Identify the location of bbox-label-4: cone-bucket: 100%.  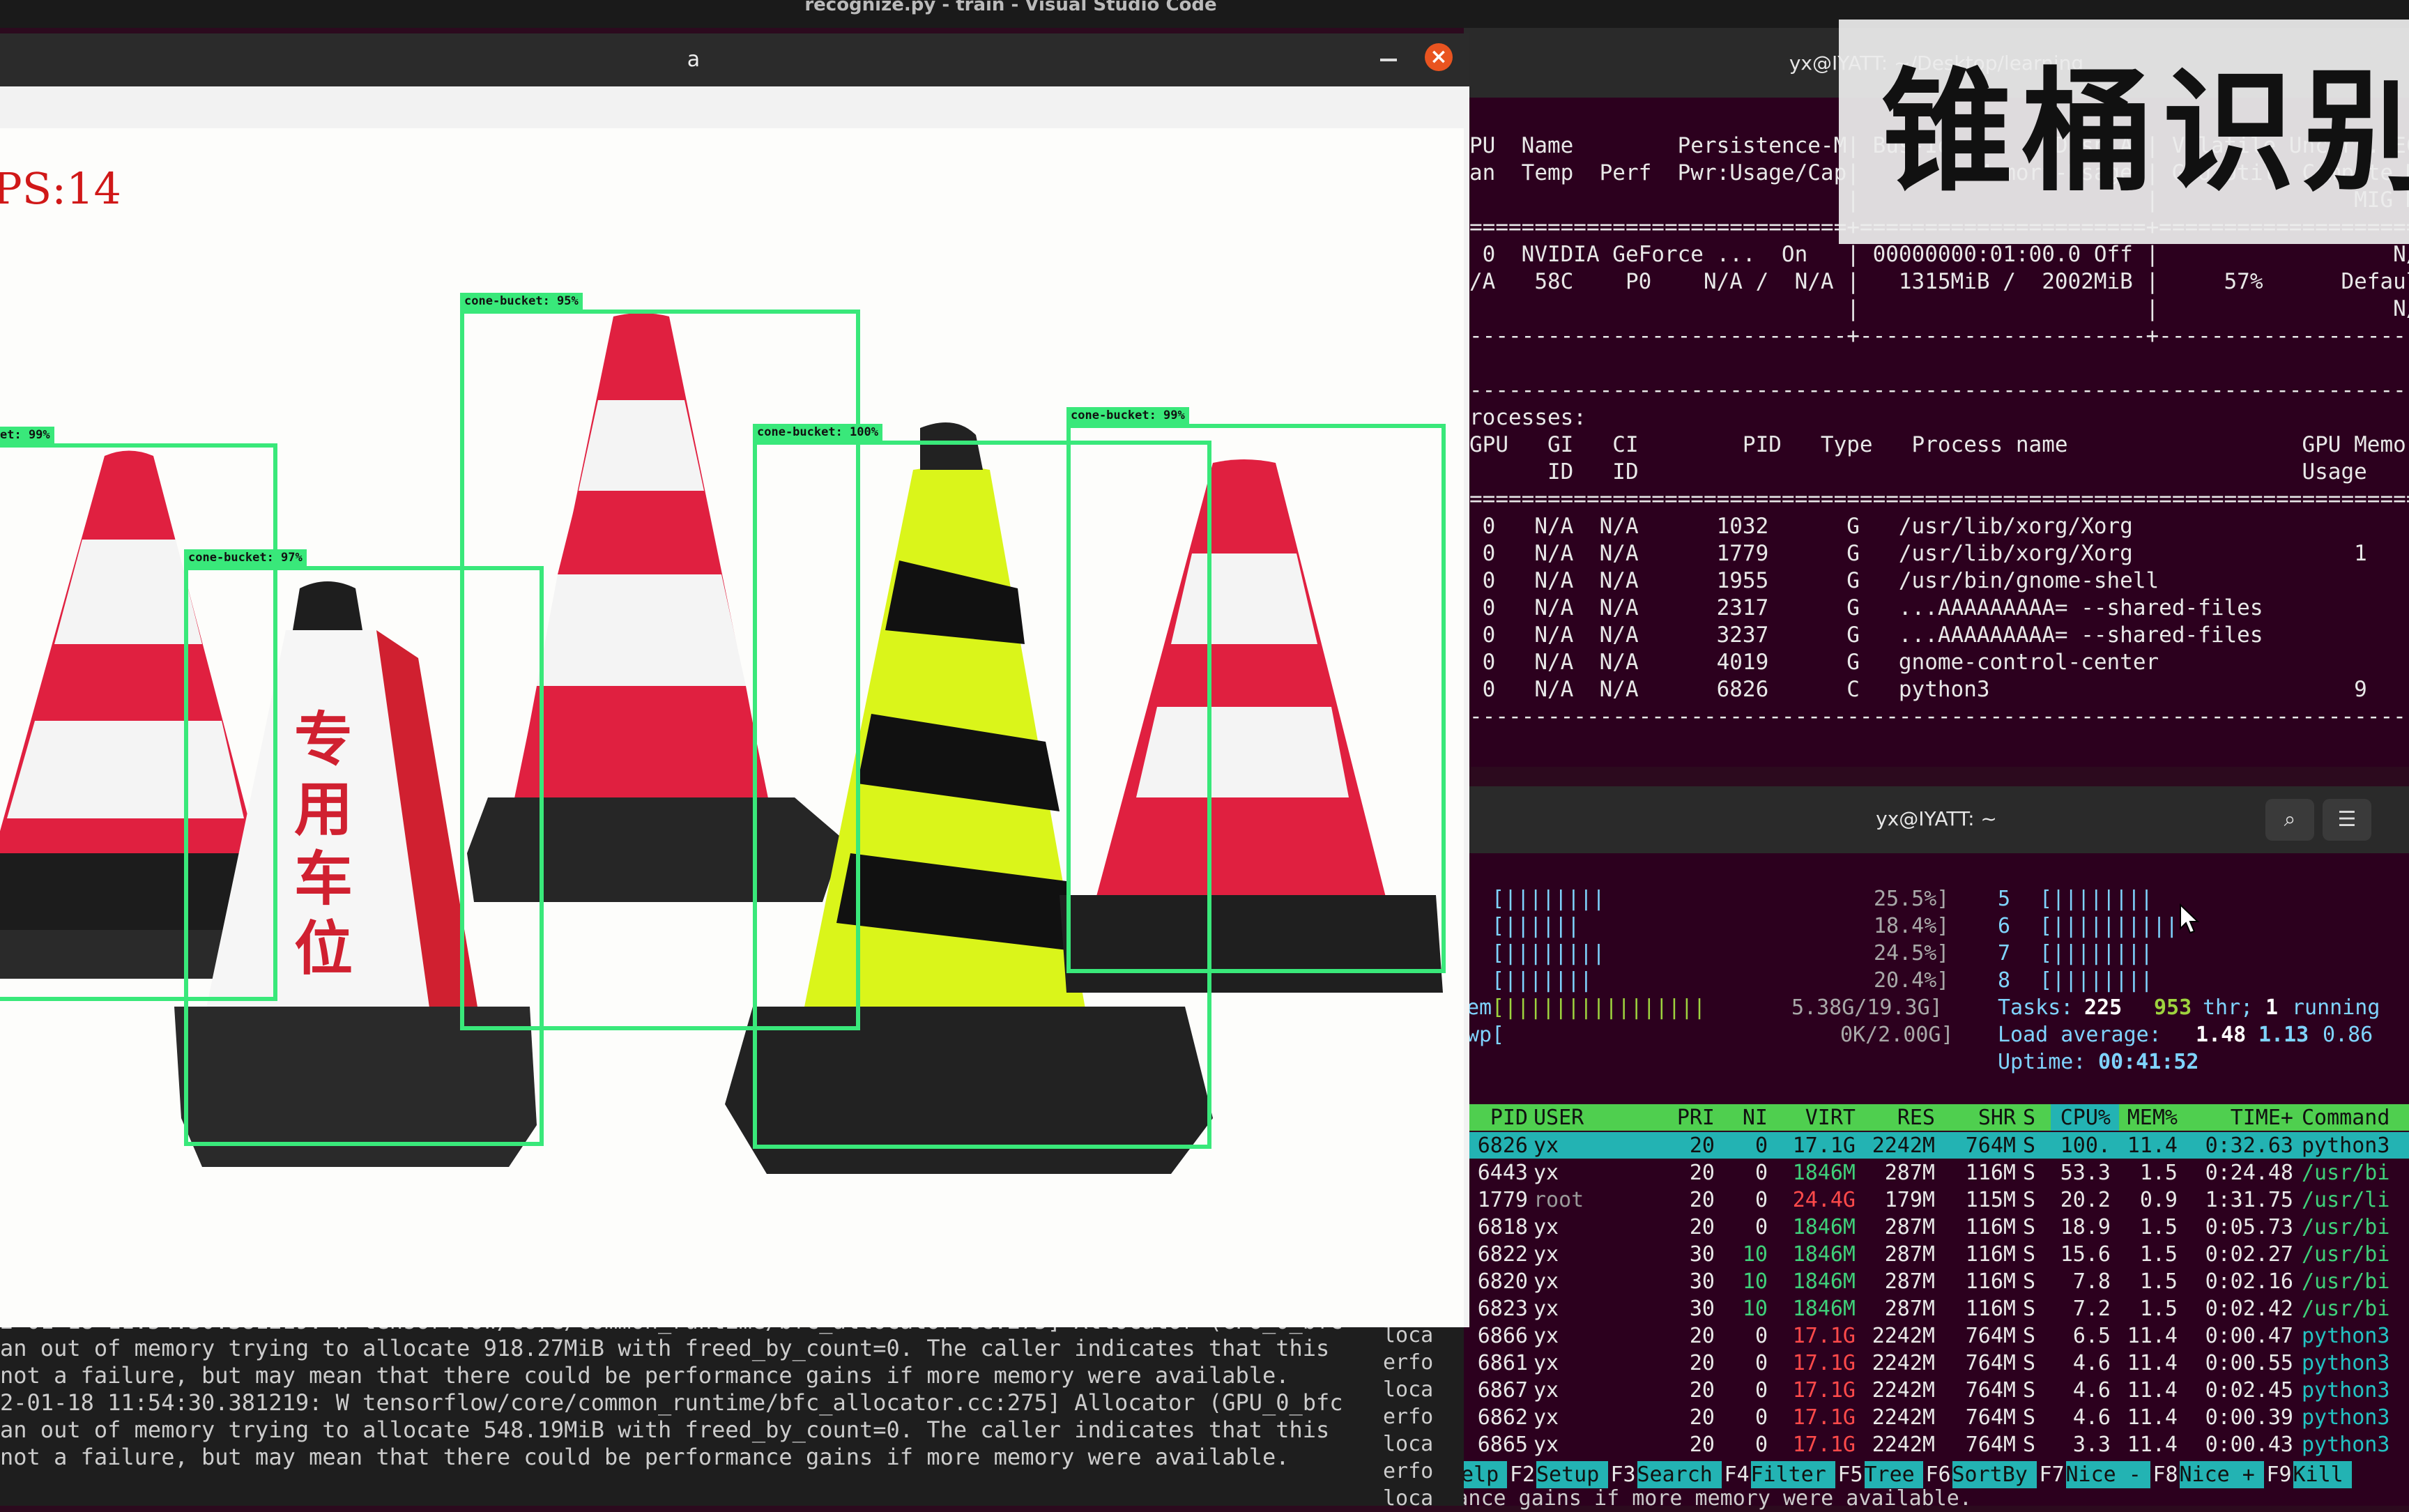
(817, 432).